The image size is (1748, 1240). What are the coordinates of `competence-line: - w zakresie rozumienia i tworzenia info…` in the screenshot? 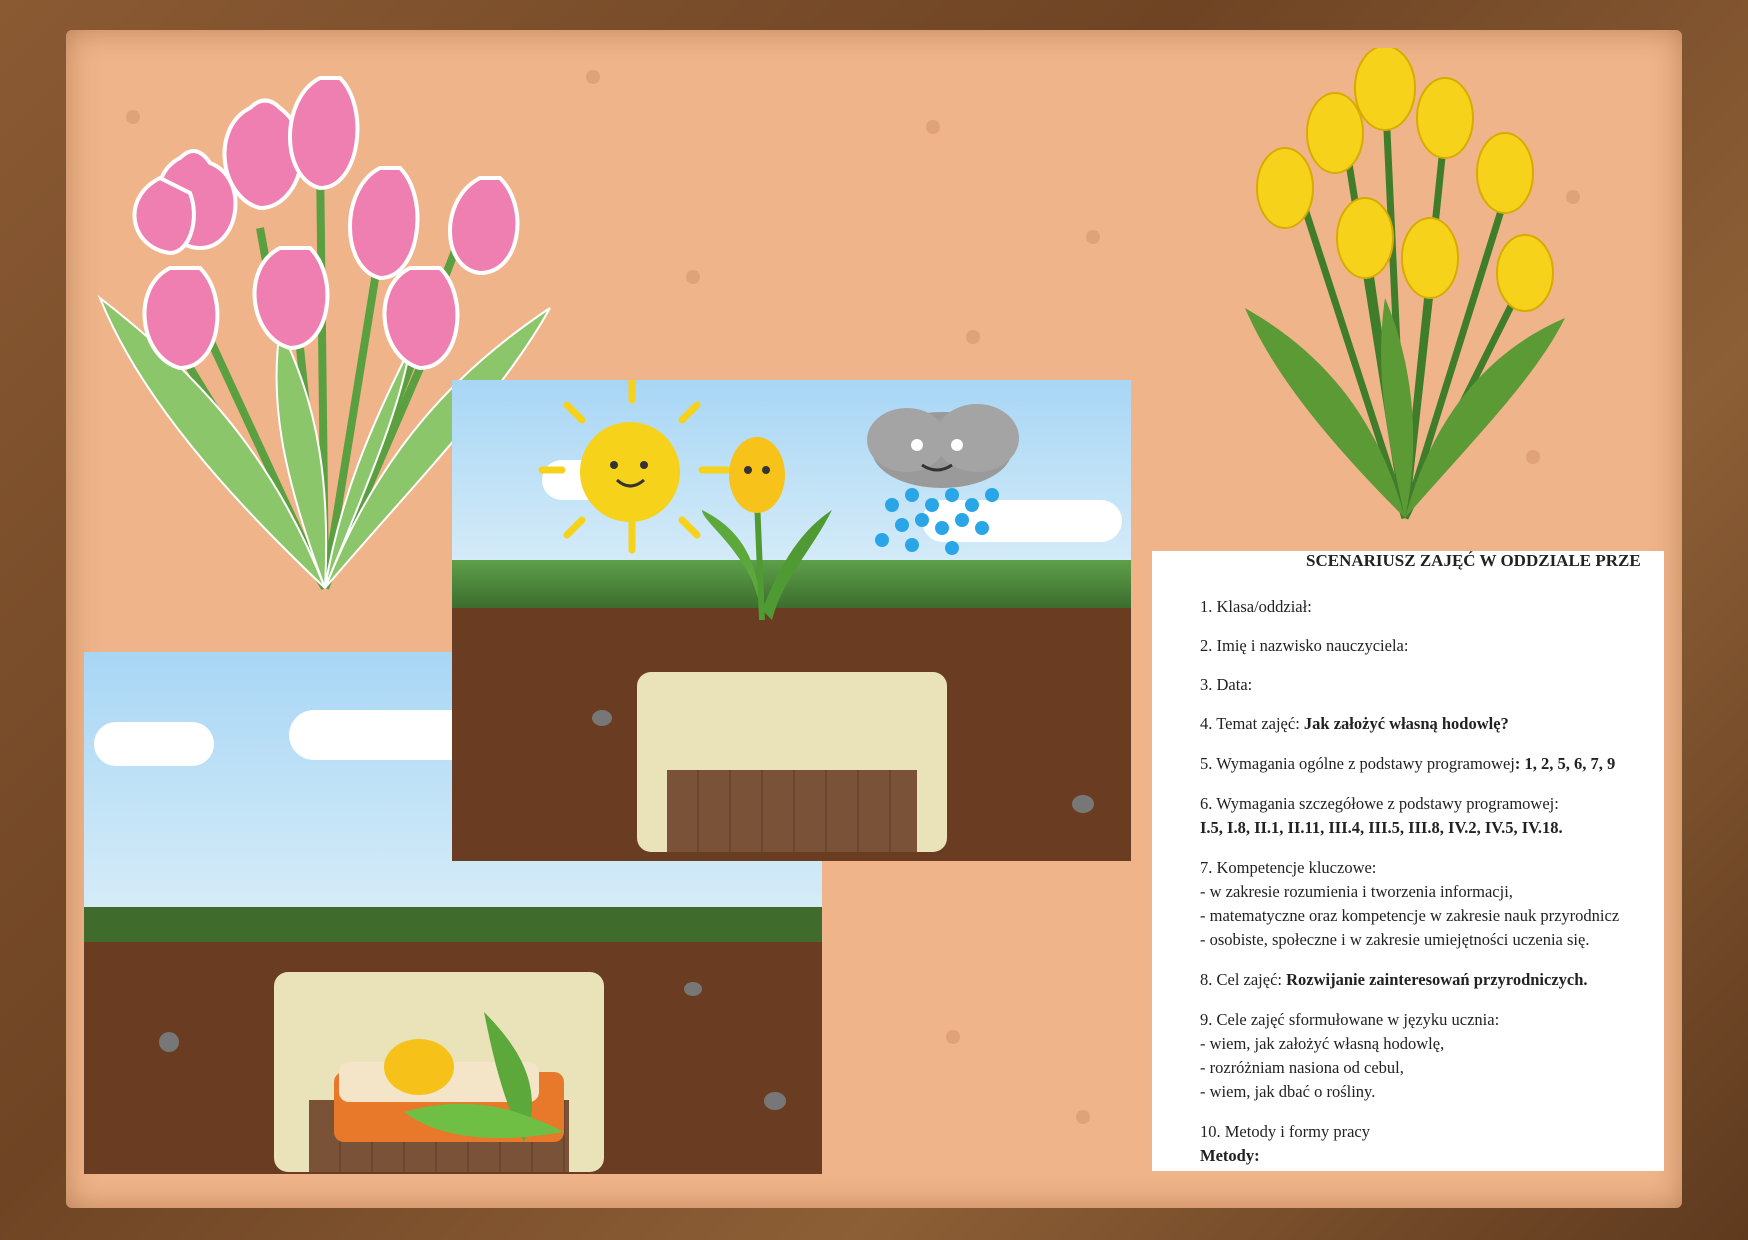 It's located at (1356, 891).